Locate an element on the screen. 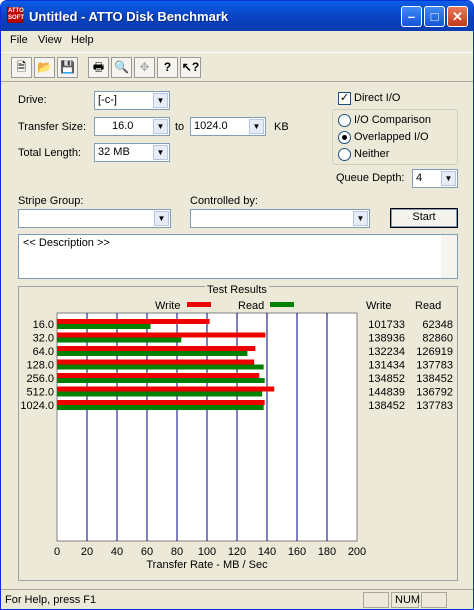 The height and width of the screenshot is (610, 474). controlled-by-label: Controlled by: is located at coordinates (224, 201).